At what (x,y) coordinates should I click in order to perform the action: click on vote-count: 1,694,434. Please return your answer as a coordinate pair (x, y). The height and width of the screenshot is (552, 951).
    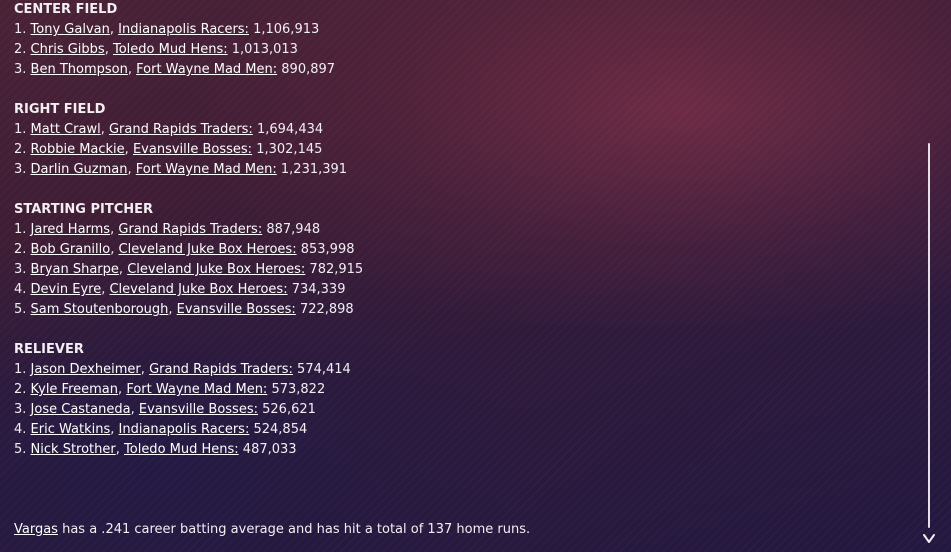
    Looking at the image, I should click on (290, 129).